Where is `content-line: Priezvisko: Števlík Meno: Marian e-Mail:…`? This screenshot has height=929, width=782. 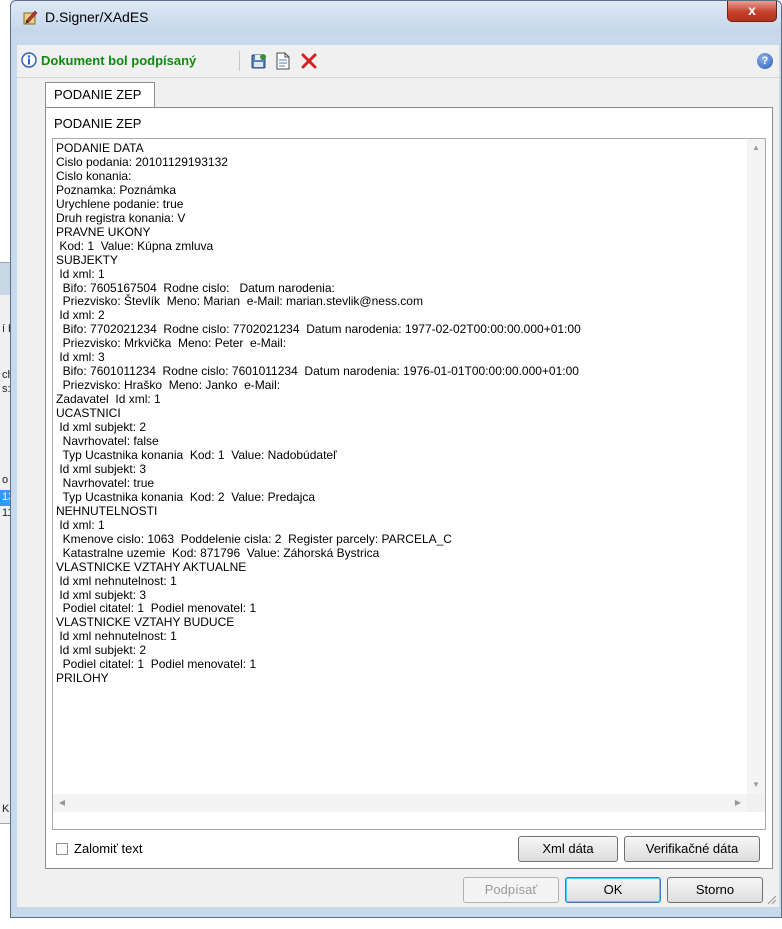 content-line: Priezvisko: Števlík Meno: Marian e-Mail:… is located at coordinates (239, 301).